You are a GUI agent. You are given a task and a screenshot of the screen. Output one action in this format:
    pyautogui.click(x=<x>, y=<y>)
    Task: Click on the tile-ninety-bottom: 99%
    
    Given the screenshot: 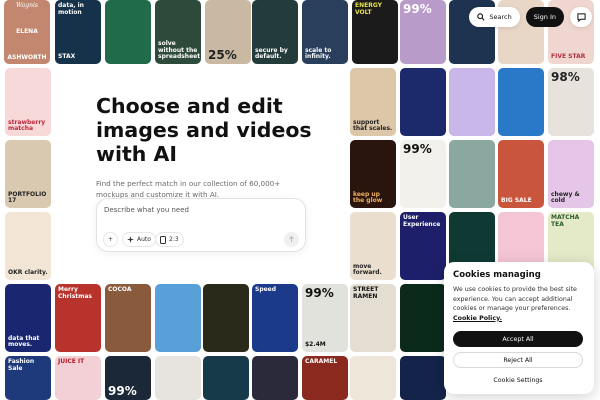 What is the action you would take?
    pyautogui.click(x=128, y=378)
    